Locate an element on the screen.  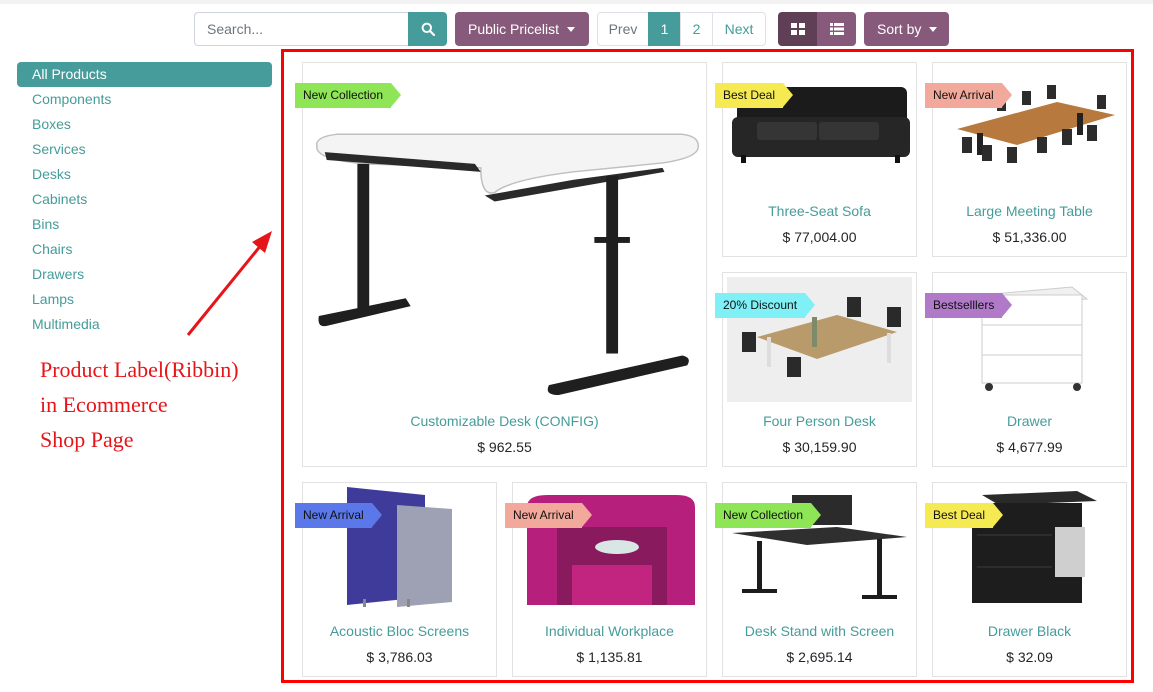
ribbon-label: Bestselllers is located at coordinates (969, 305).